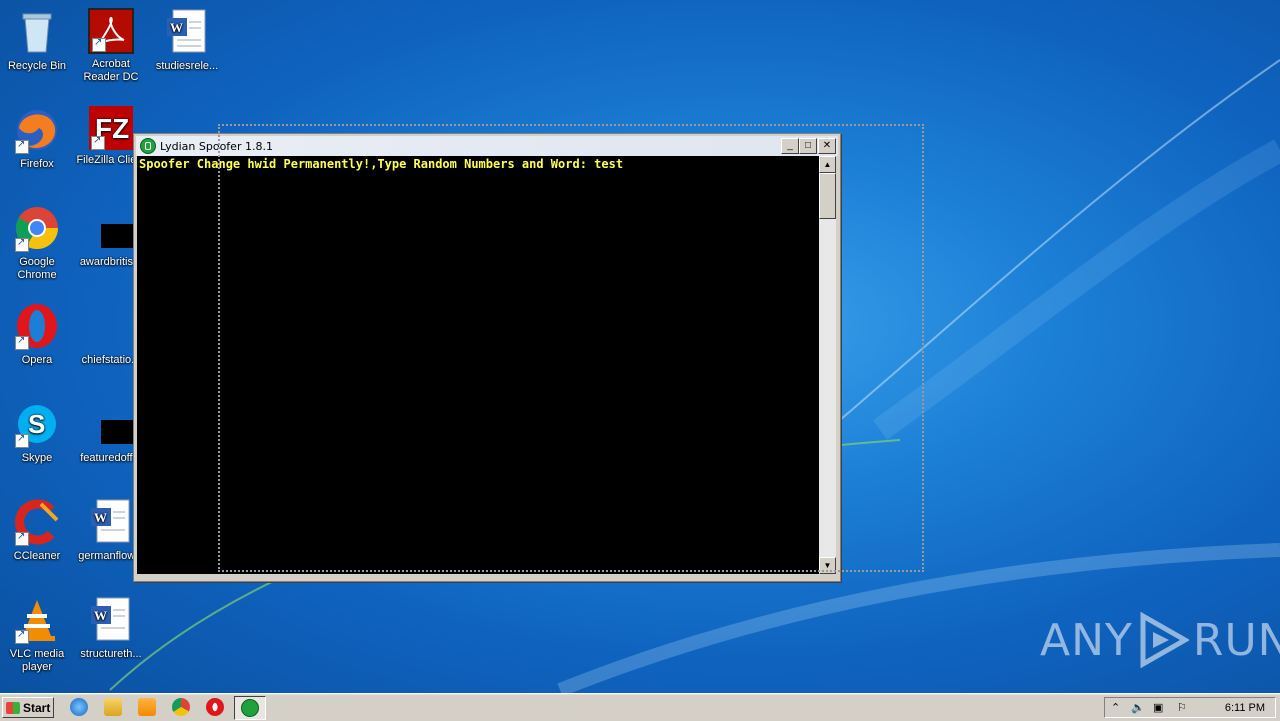 The width and height of the screenshot is (1280, 721). I want to click on media-player-icon, so click(147, 707).